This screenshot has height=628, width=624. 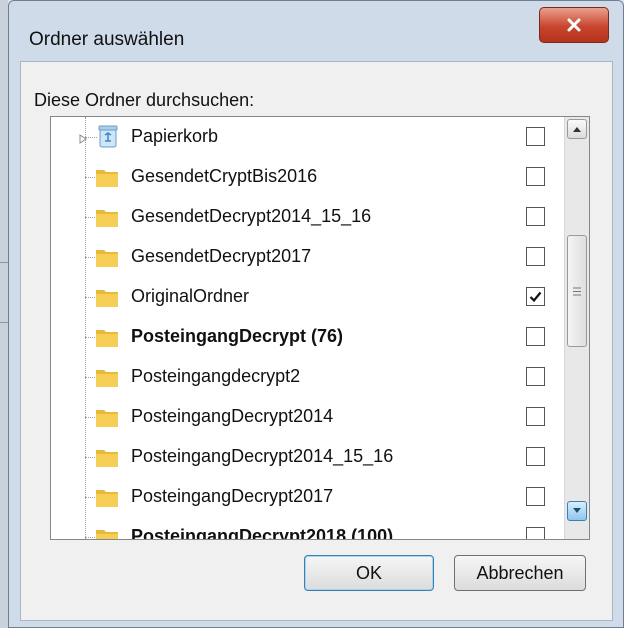 I want to click on recycle-bin-icon, so click(x=108, y=136).